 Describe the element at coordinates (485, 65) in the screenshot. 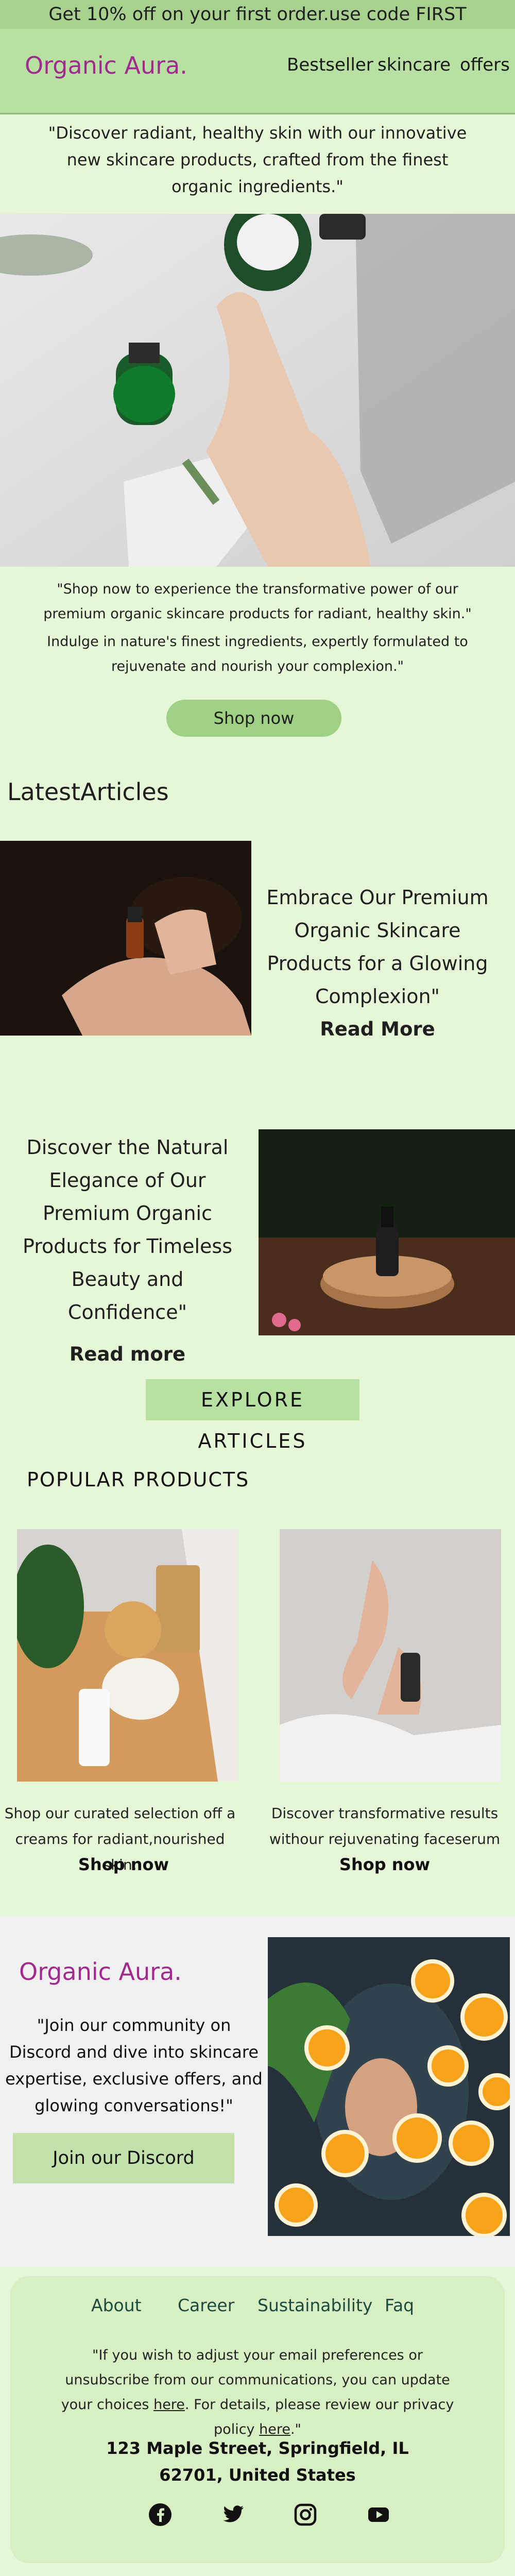

I see `nav-offers: offers` at that location.